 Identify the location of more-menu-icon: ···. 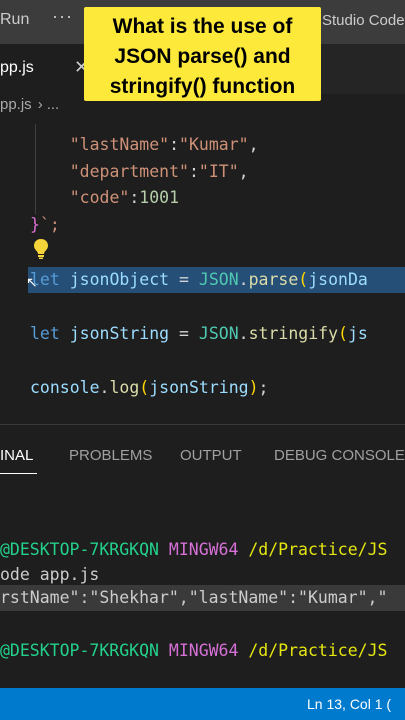
(62, 16).